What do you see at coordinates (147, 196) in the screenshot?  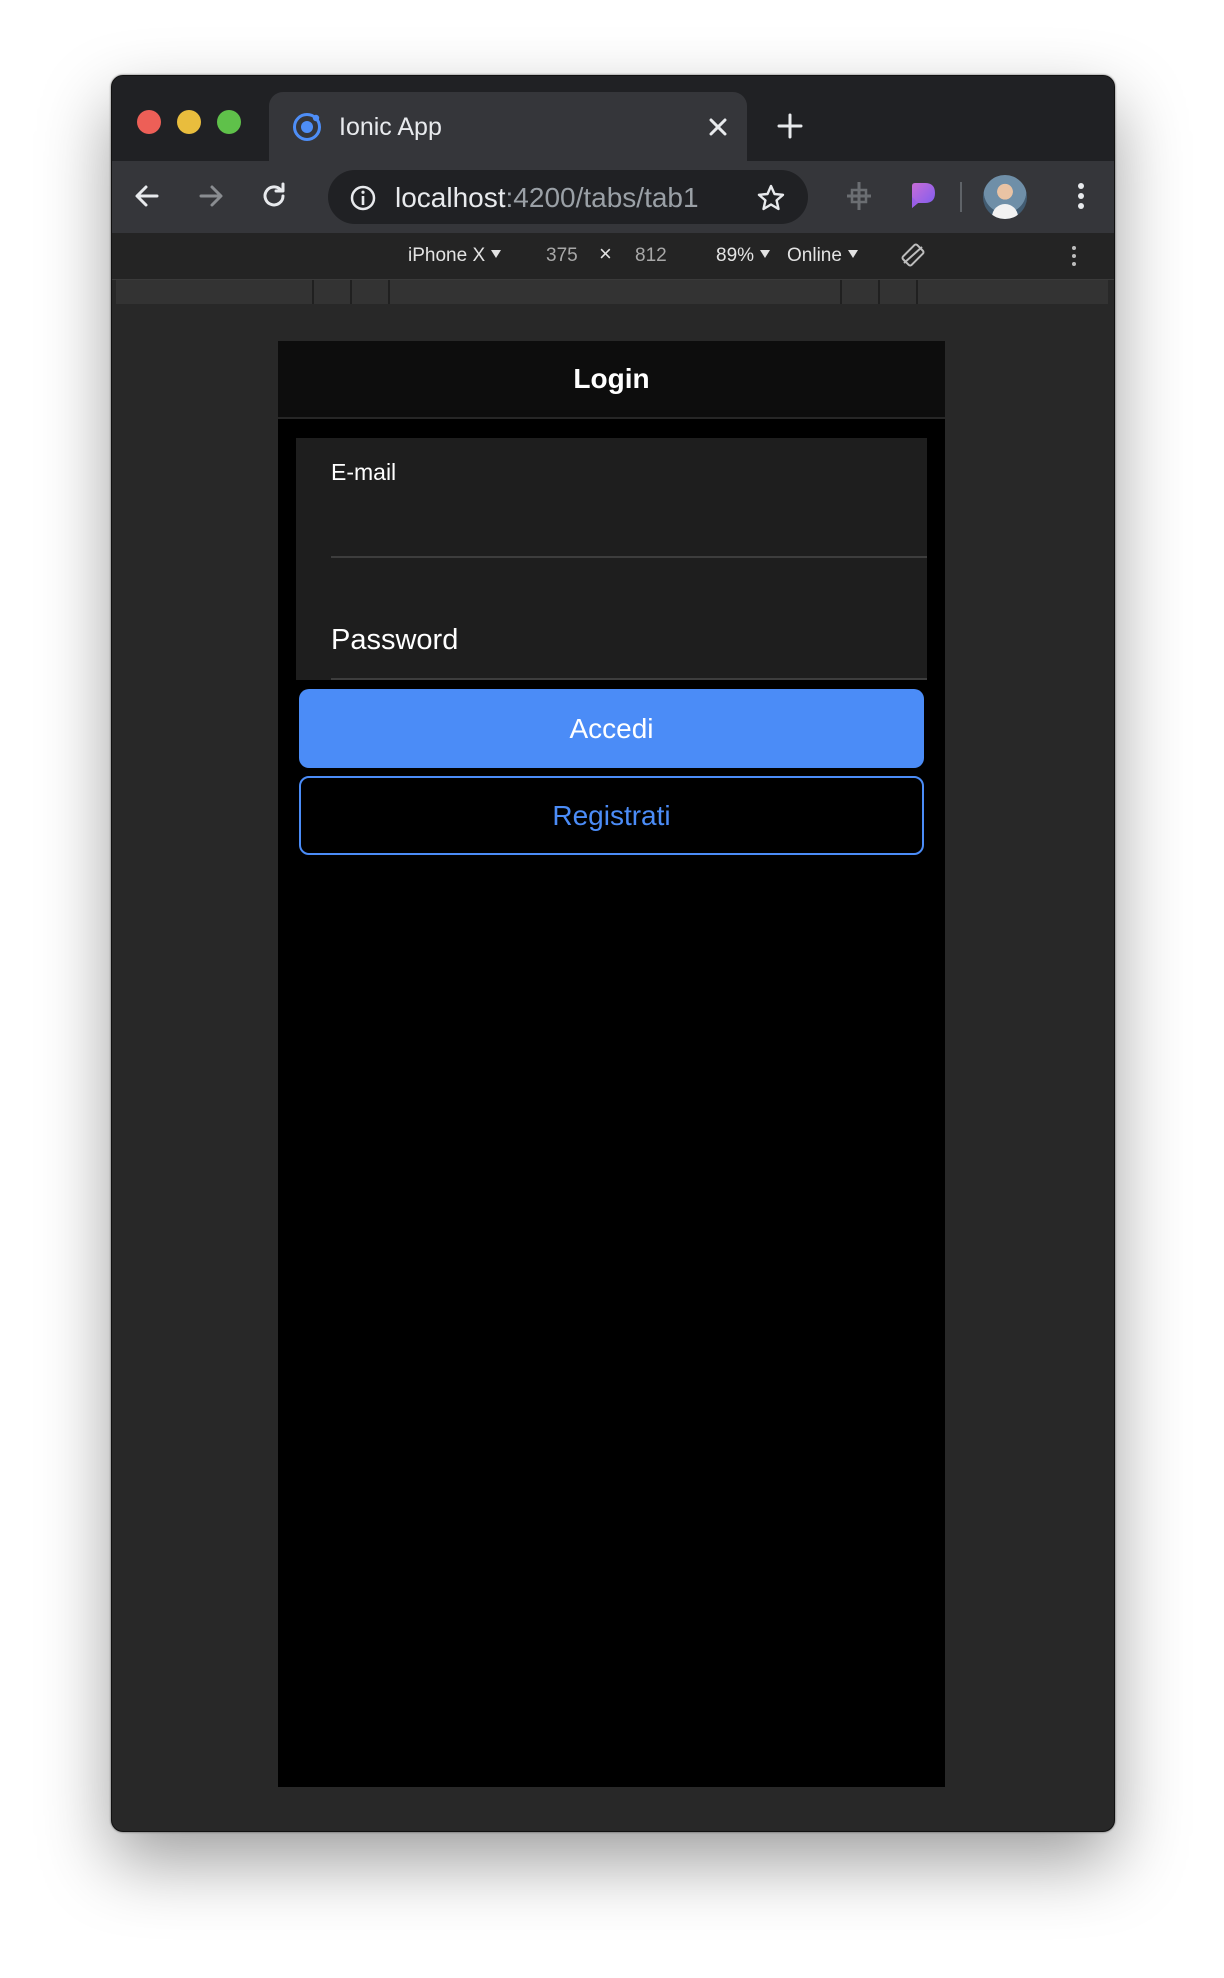 I see `back-arrow-icon` at bounding box center [147, 196].